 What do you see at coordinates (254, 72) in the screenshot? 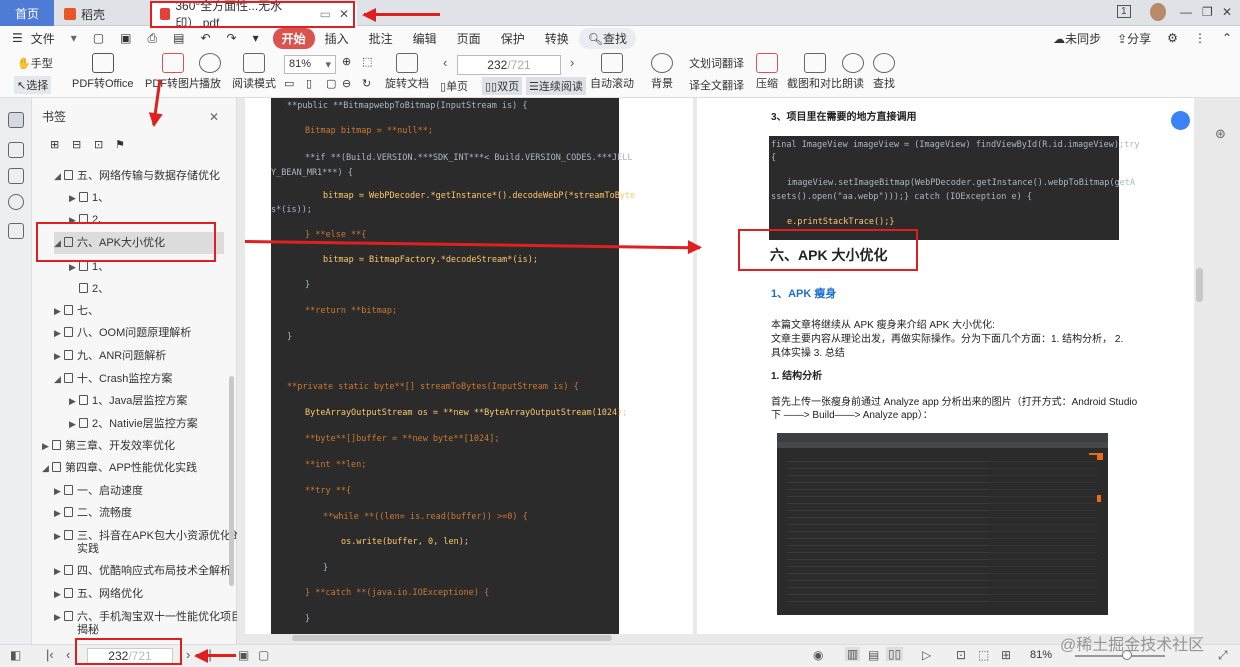
I see `read-mode-button: 阅读模式` at bounding box center [254, 72].